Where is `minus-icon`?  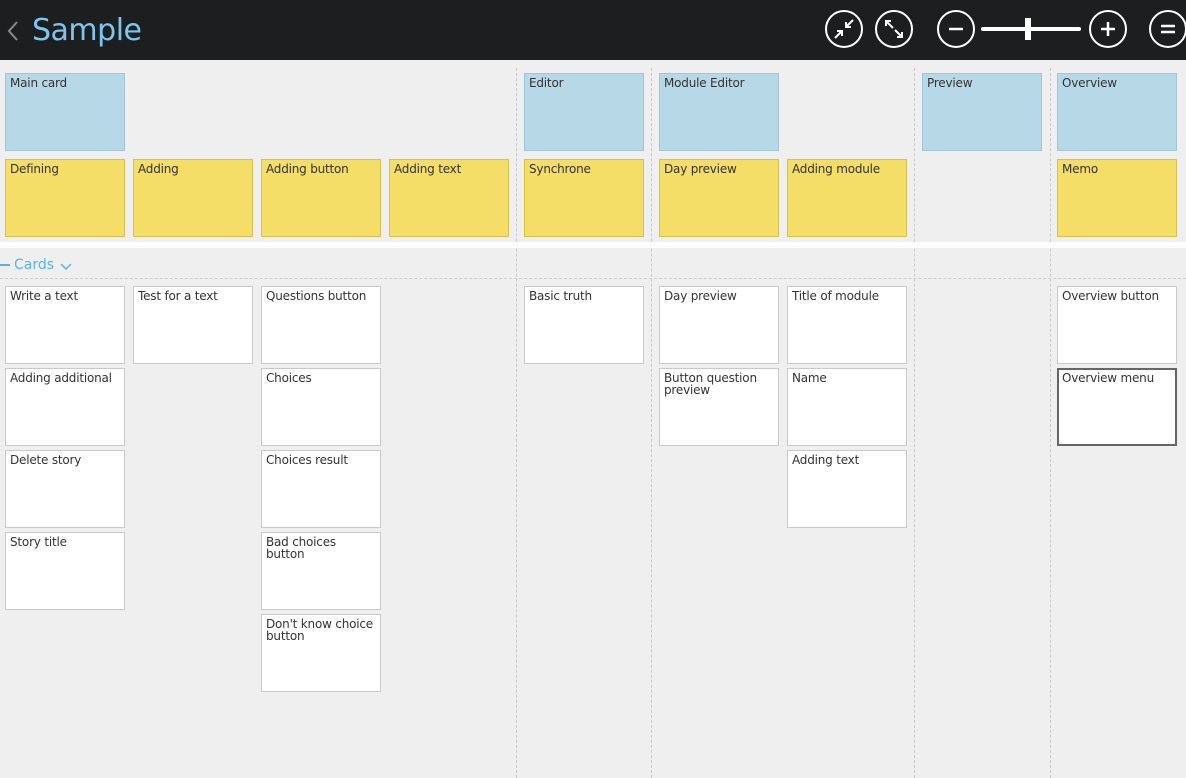
minus-icon is located at coordinates (956, 29).